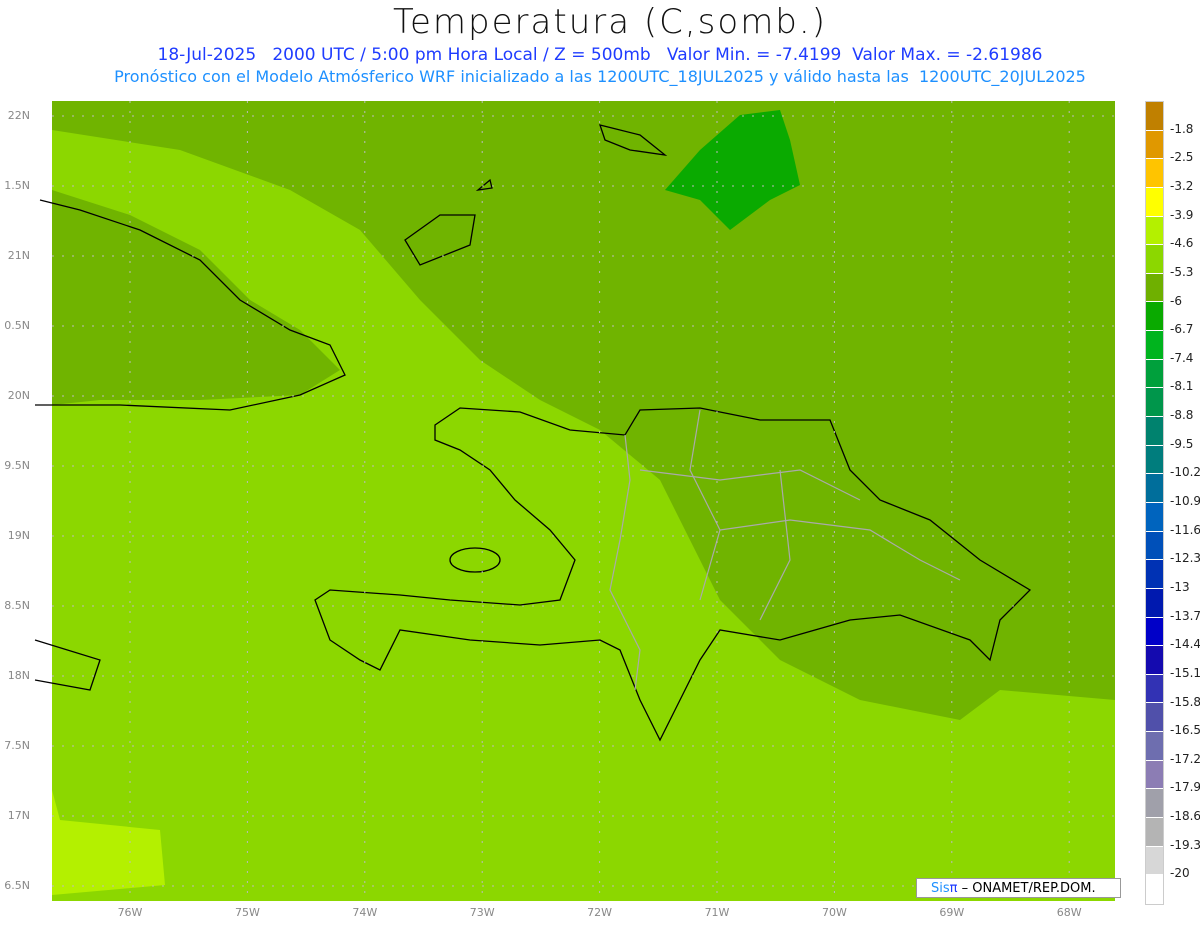 The image size is (1200, 927). Describe the element at coordinates (1185, 501) in the screenshot. I see `colorbar-label: -10.9` at that location.